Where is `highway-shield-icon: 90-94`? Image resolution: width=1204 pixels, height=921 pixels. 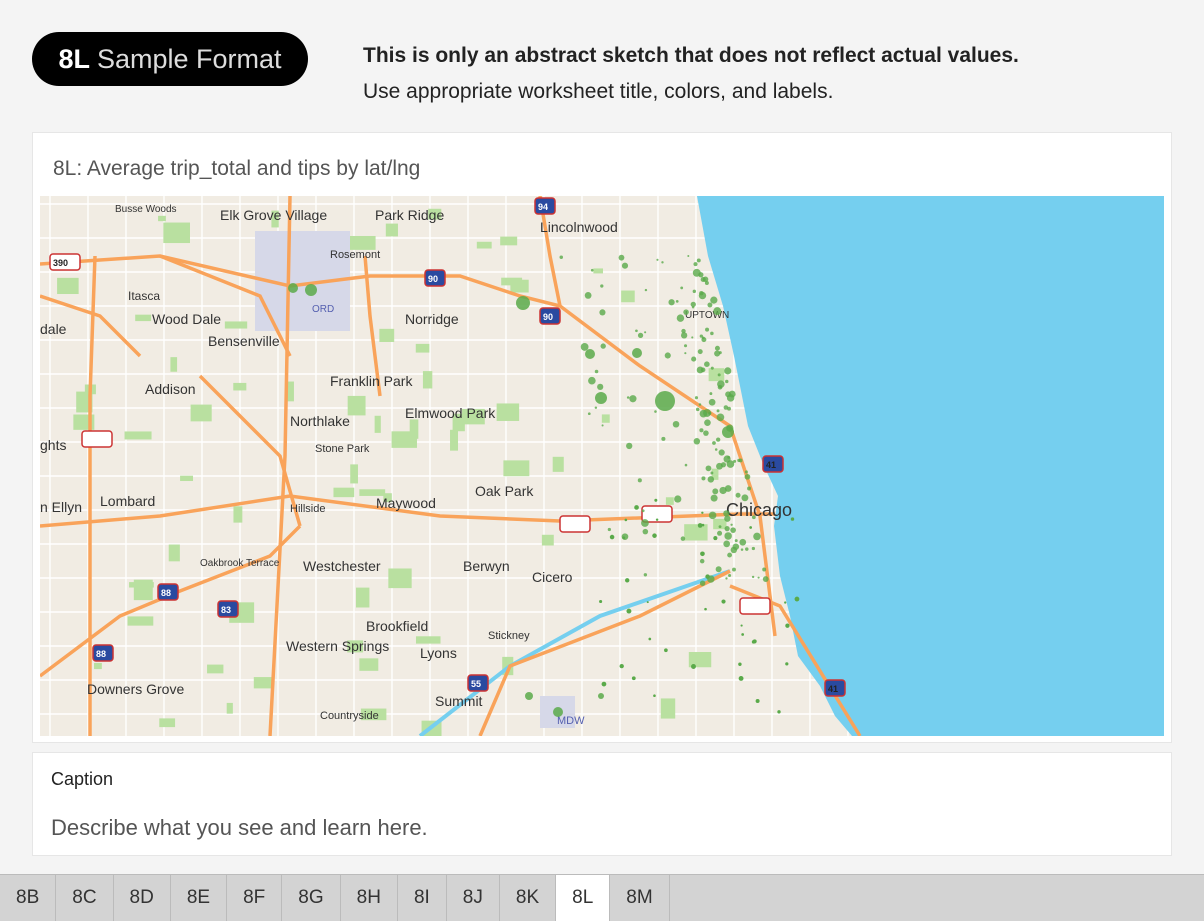
highway-shield-icon: 90-94 is located at coordinates (755, 606).